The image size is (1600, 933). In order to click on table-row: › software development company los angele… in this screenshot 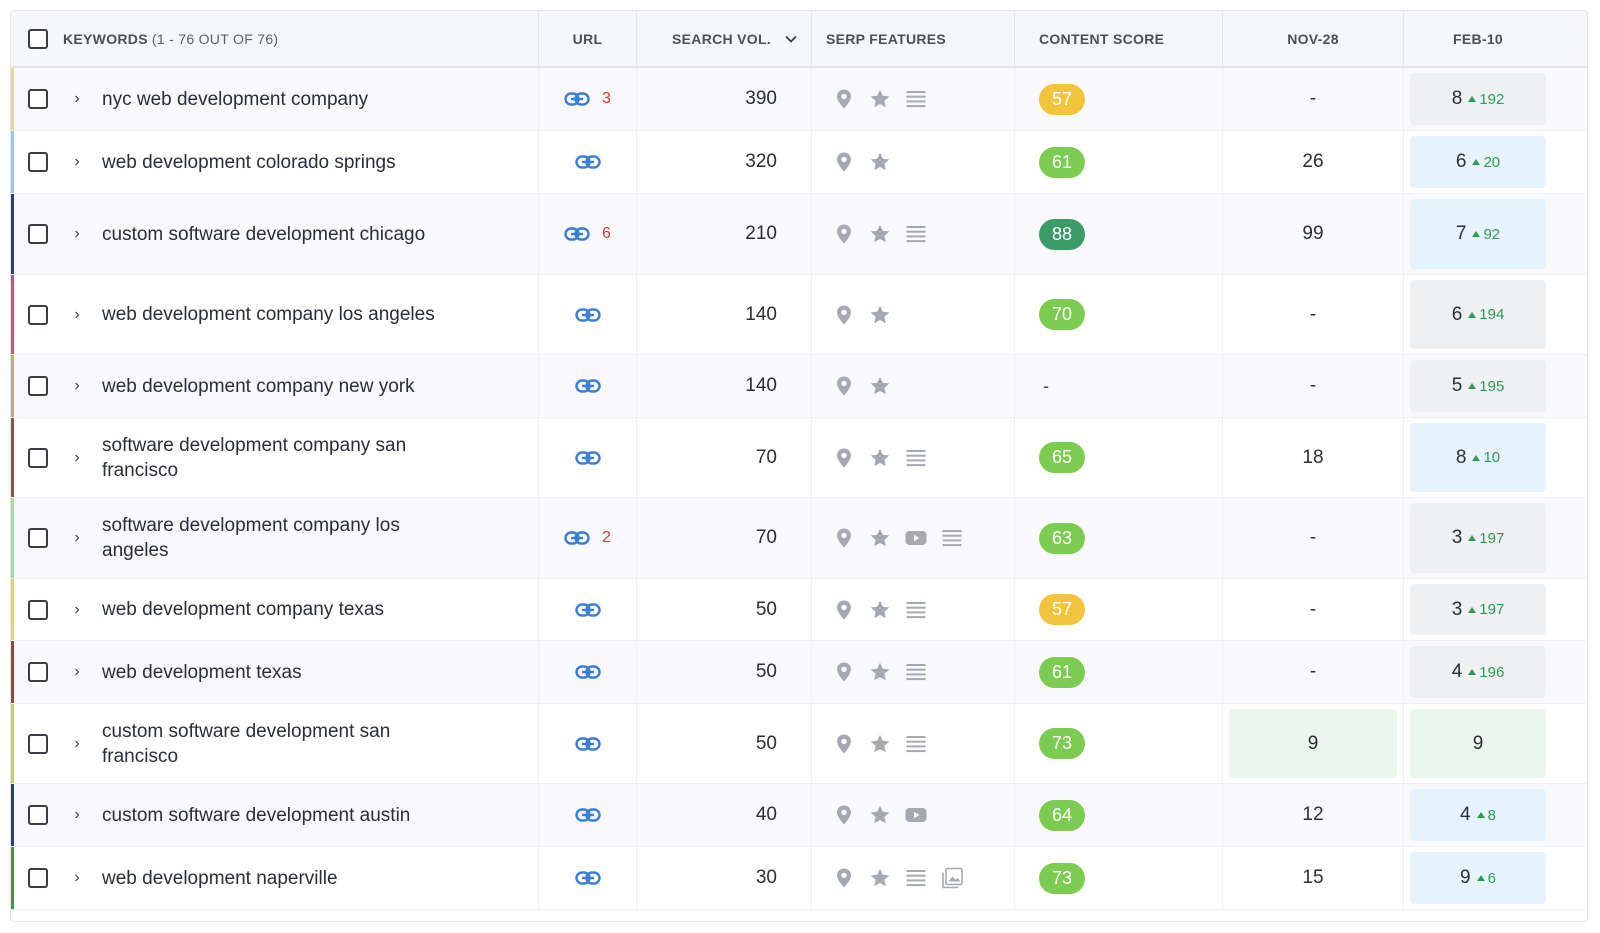, I will do `click(799, 538)`.